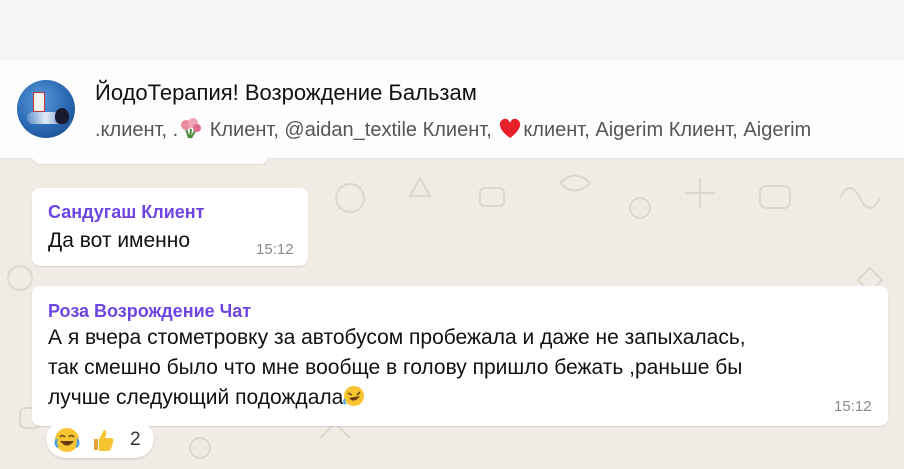 Image resolution: width=904 pixels, height=469 pixels. What do you see at coordinates (452, 30) in the screenshot?
I see `window-top-bar` at bounding box center [452, 30].